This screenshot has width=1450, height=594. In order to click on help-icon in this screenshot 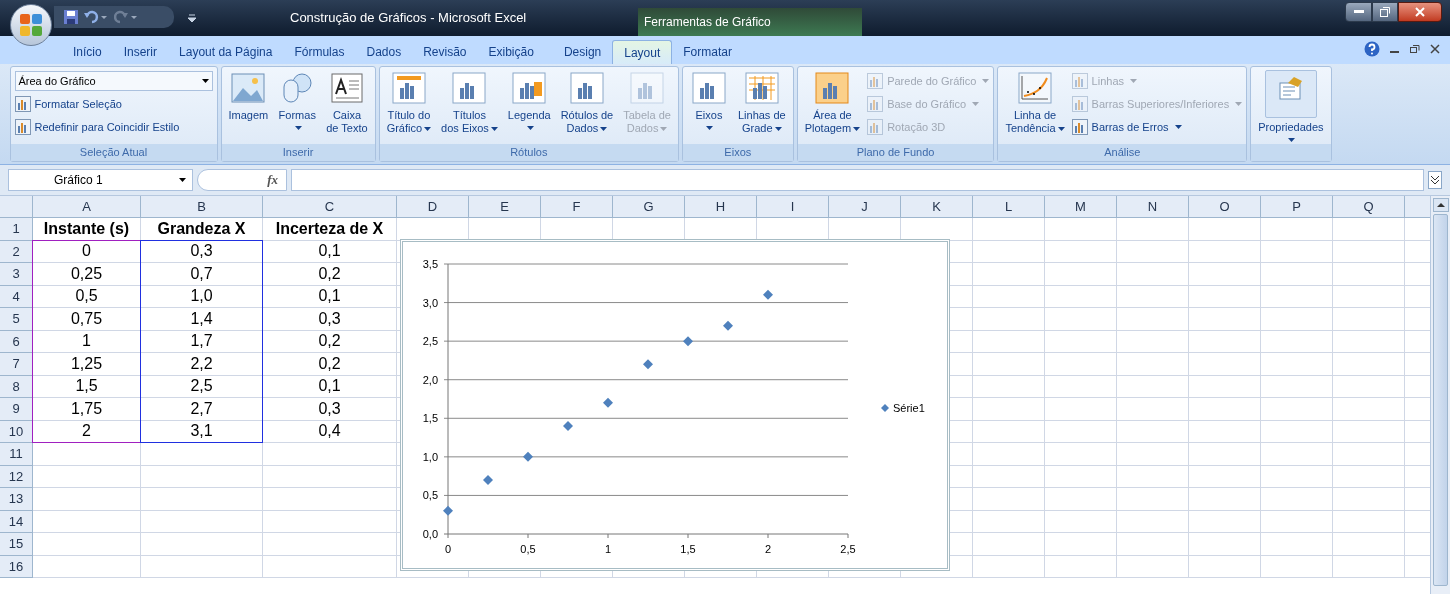, I will do `click(1372, 49)`.